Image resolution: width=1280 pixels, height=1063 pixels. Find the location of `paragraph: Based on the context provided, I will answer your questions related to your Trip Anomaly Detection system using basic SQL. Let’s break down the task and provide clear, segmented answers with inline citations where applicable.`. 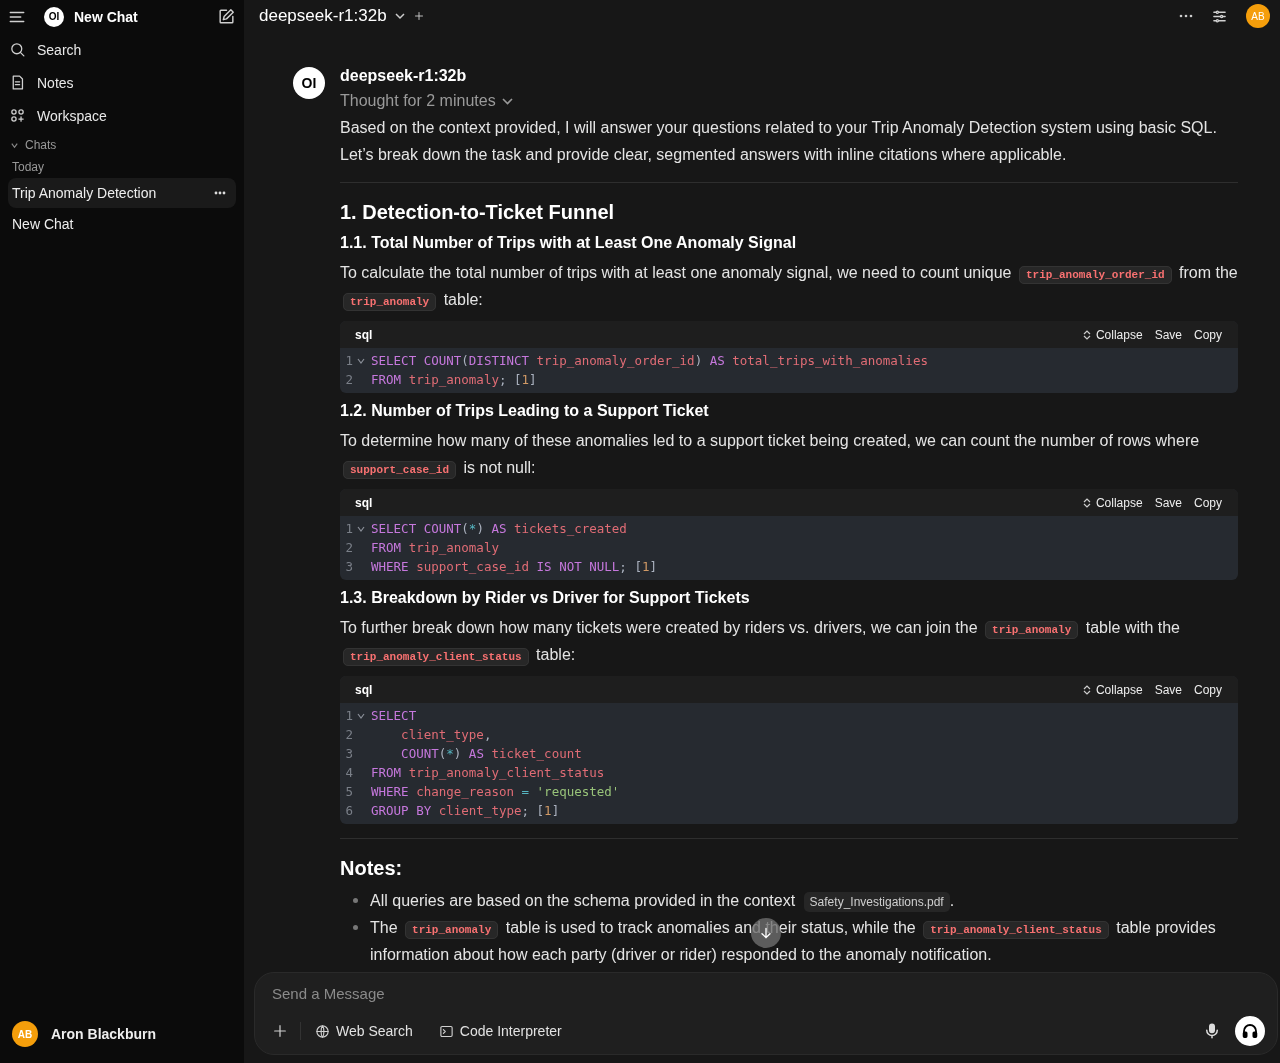

paragraph: Based on the context provided, I will answer your questions related to your Trip Anomaly Detection system using basic SQL. Let’s break down the task and provide clear, segmented answers with inline citations where applicable. is located at coordinates (779, 141).